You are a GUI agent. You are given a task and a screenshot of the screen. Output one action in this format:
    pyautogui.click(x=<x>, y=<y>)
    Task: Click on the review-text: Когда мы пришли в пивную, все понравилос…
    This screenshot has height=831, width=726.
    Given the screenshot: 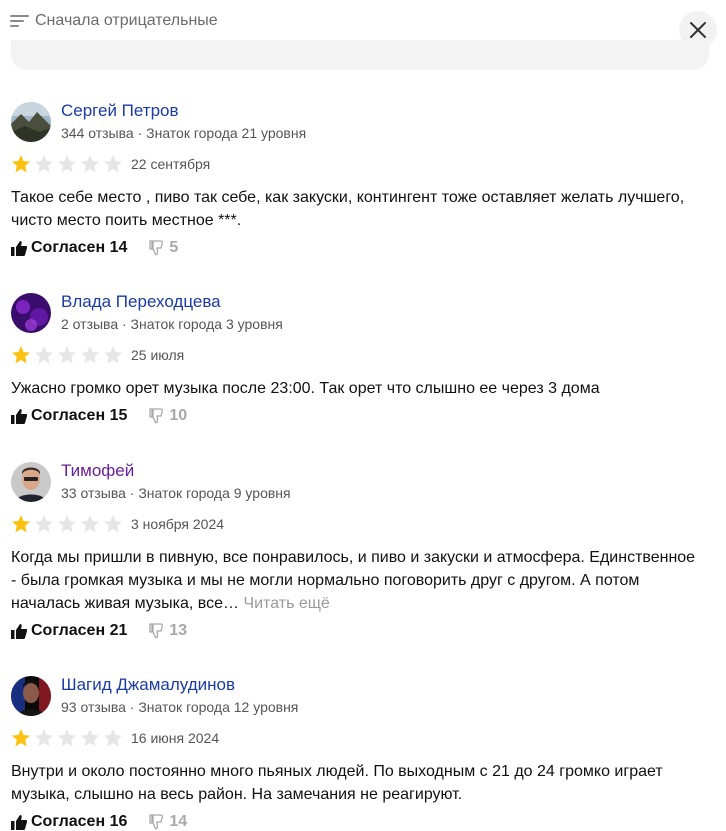 What is the action you would take?
    pyautogui.click(x=356, y=580)
    